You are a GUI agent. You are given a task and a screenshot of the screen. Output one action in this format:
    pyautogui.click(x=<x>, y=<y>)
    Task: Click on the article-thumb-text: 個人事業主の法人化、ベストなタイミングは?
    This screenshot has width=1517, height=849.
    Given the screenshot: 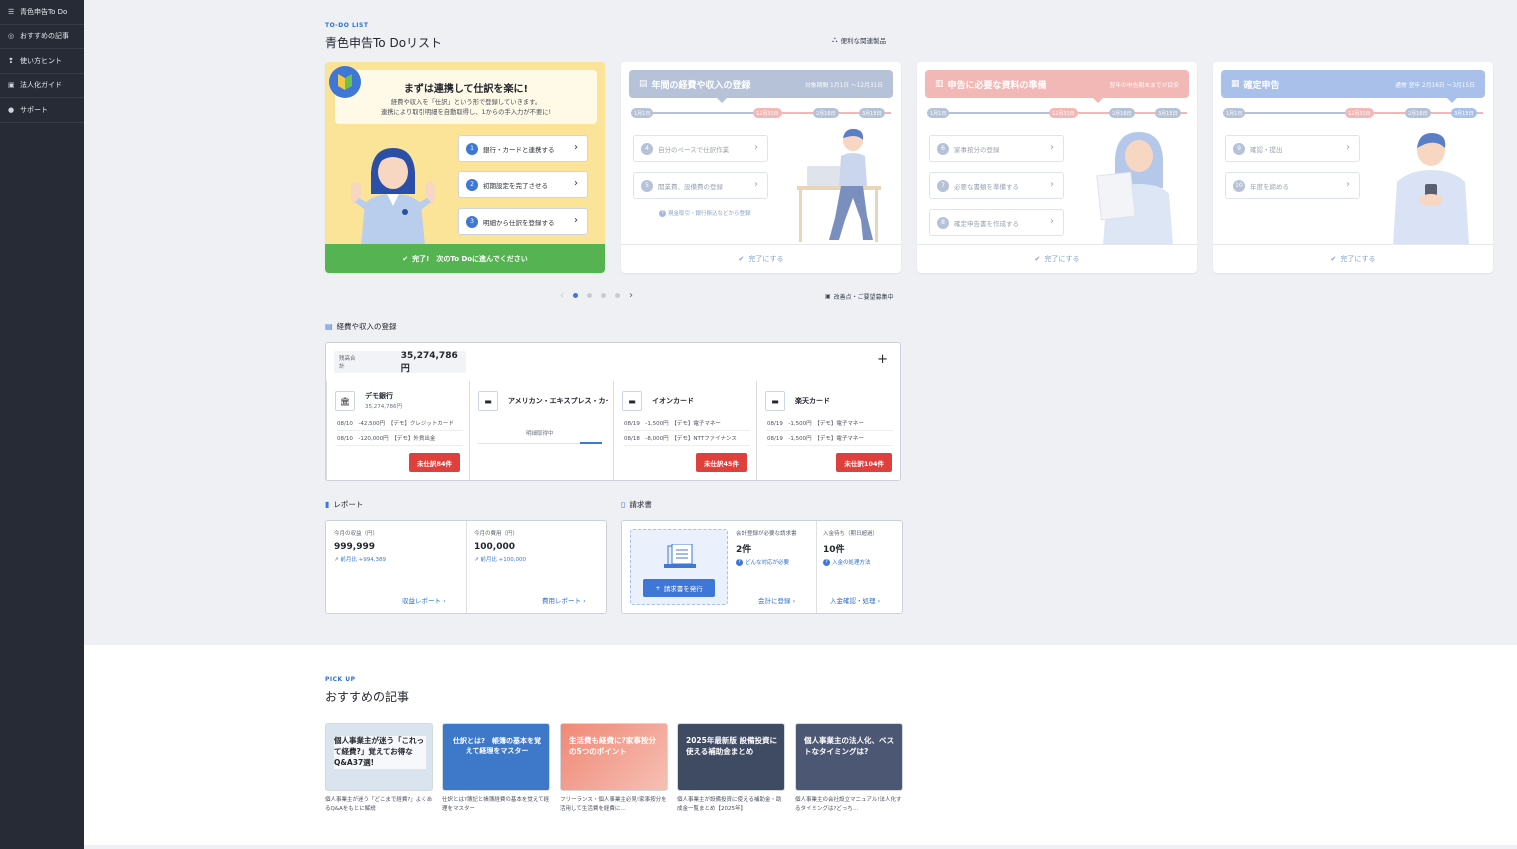 What is the action you would take?
    pyautogui.click(x=849, y=746)
    